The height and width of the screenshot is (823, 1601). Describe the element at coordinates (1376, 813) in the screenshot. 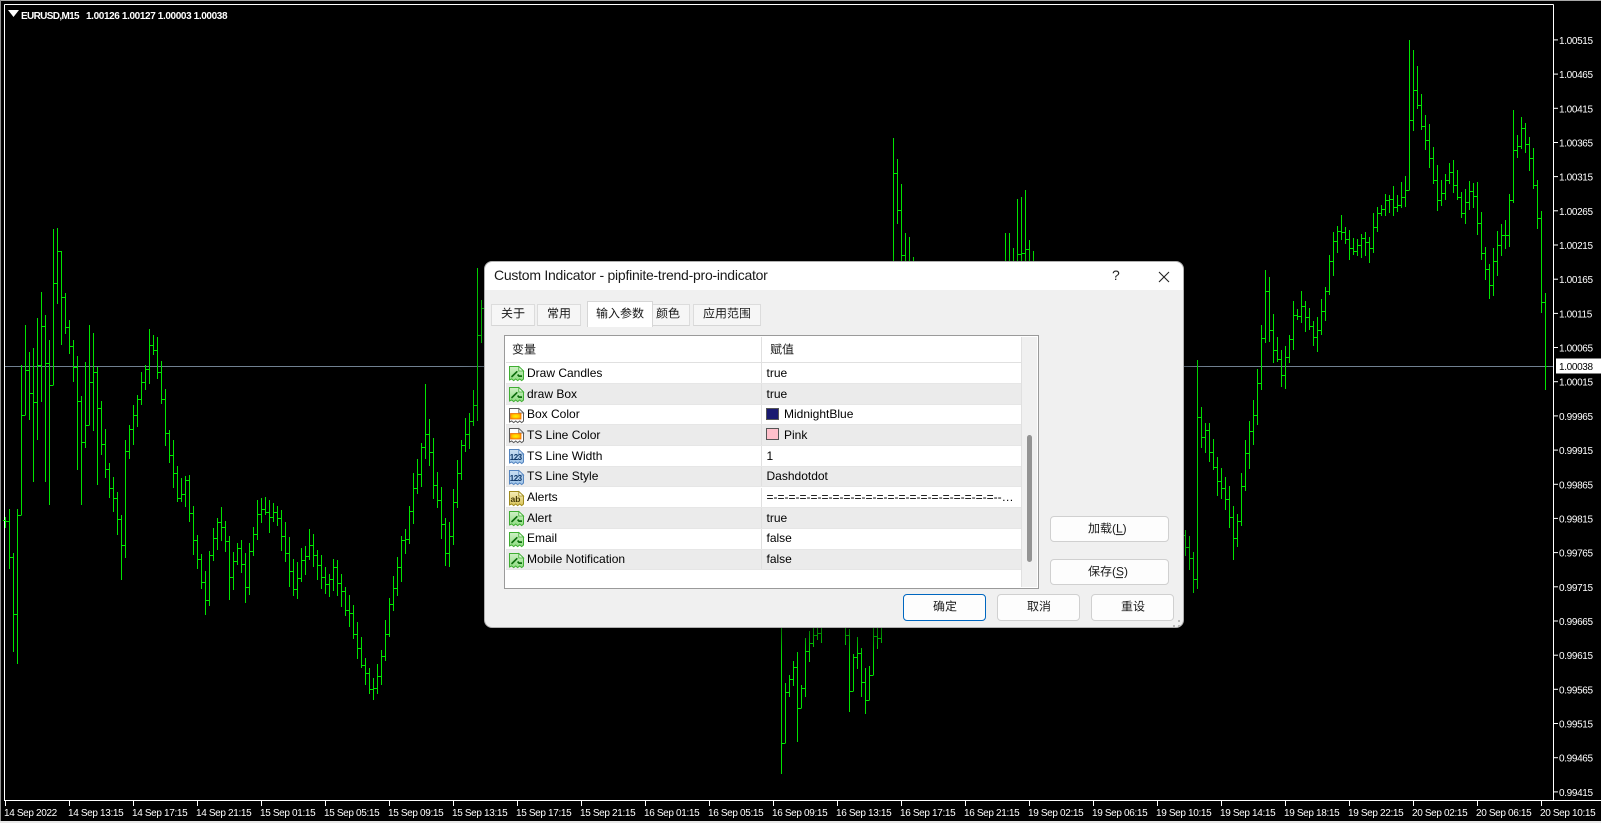

I see `svg-text: 19 Sep 22:15` at that location.